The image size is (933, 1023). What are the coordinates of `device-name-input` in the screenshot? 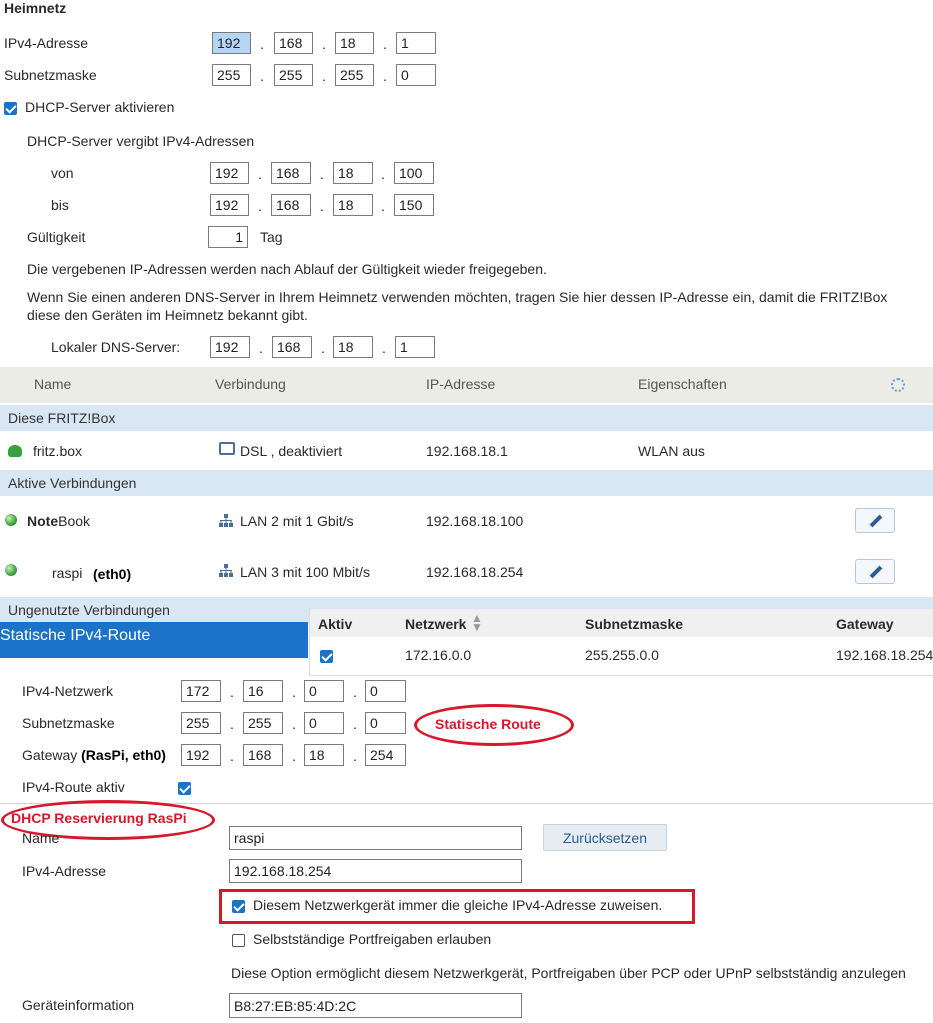 It's located at (375, 838).